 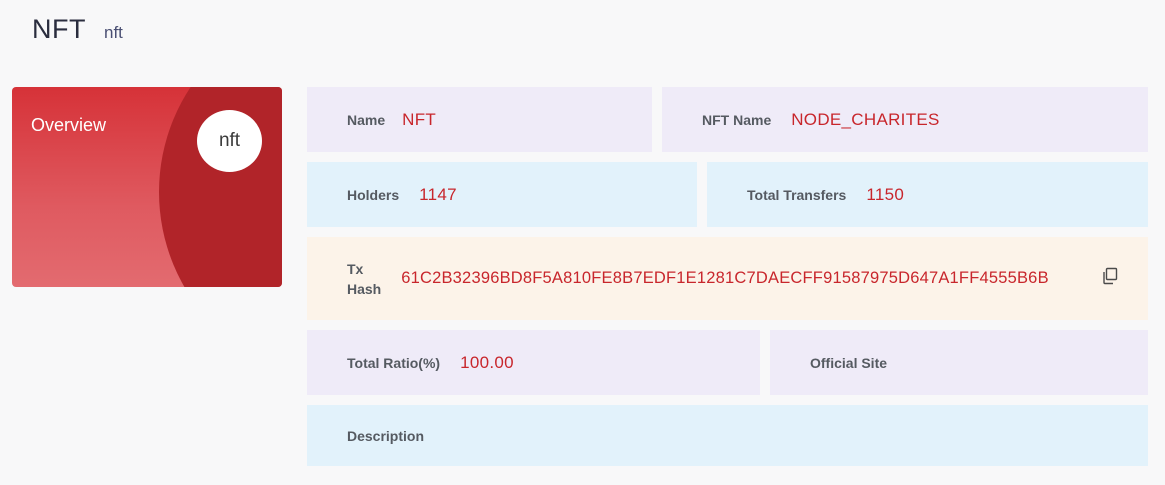 I want to click on holders-value: 1147, so click(x=438, y=194).